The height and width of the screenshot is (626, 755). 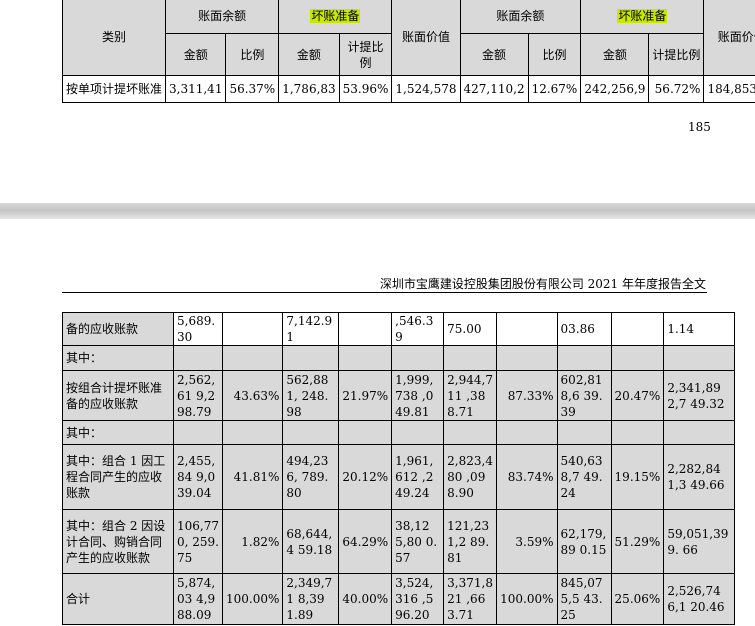 What do you see at coordinates (114, 89) in the screenshot?
I see `row-label: 按单项计提坏账准` at bounding box center [114, 89].